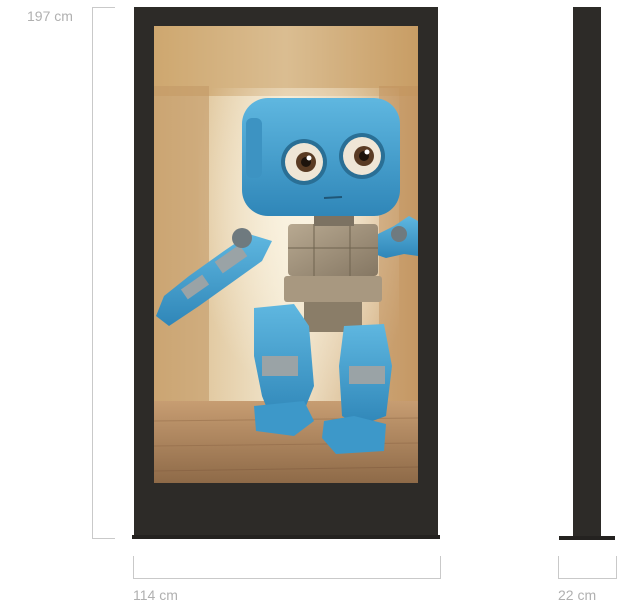  What do you see at coordinates (50, 16) in the screenshot?
I see `height-dimension-label: 197 cm` at bounding box center [50, 16].